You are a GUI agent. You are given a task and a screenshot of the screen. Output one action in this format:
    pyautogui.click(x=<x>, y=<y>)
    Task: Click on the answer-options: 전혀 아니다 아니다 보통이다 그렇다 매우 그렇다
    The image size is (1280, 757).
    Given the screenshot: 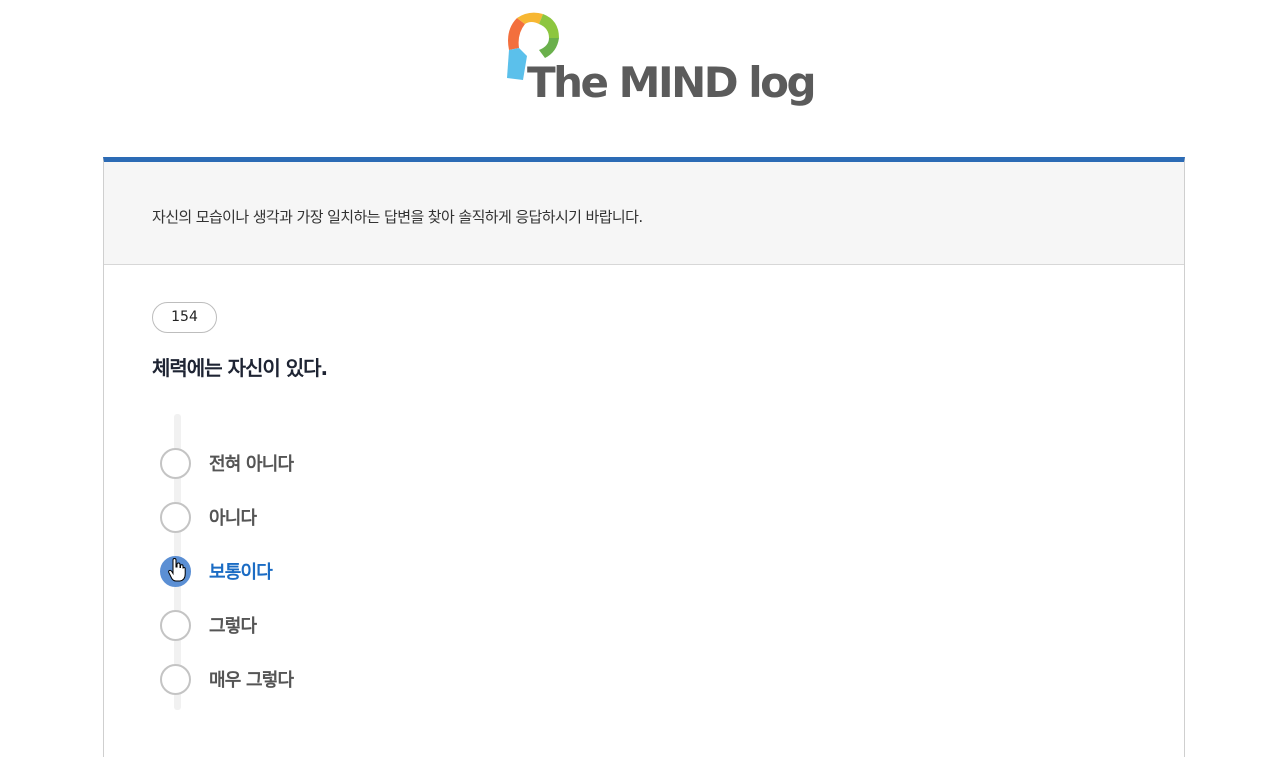 What is the action you would take?
    pyautogui.click(x=227, y=571)
    